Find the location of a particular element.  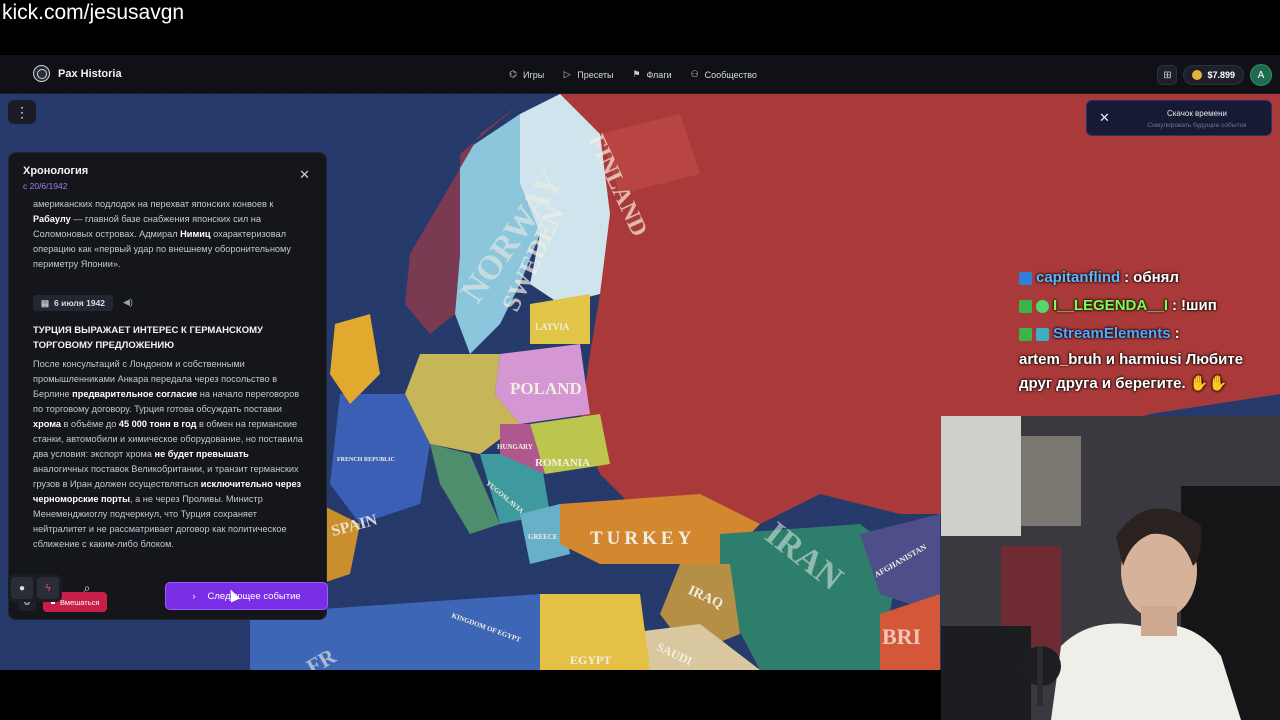

timeline-title: Хронология is located at coordinates (56, 171).